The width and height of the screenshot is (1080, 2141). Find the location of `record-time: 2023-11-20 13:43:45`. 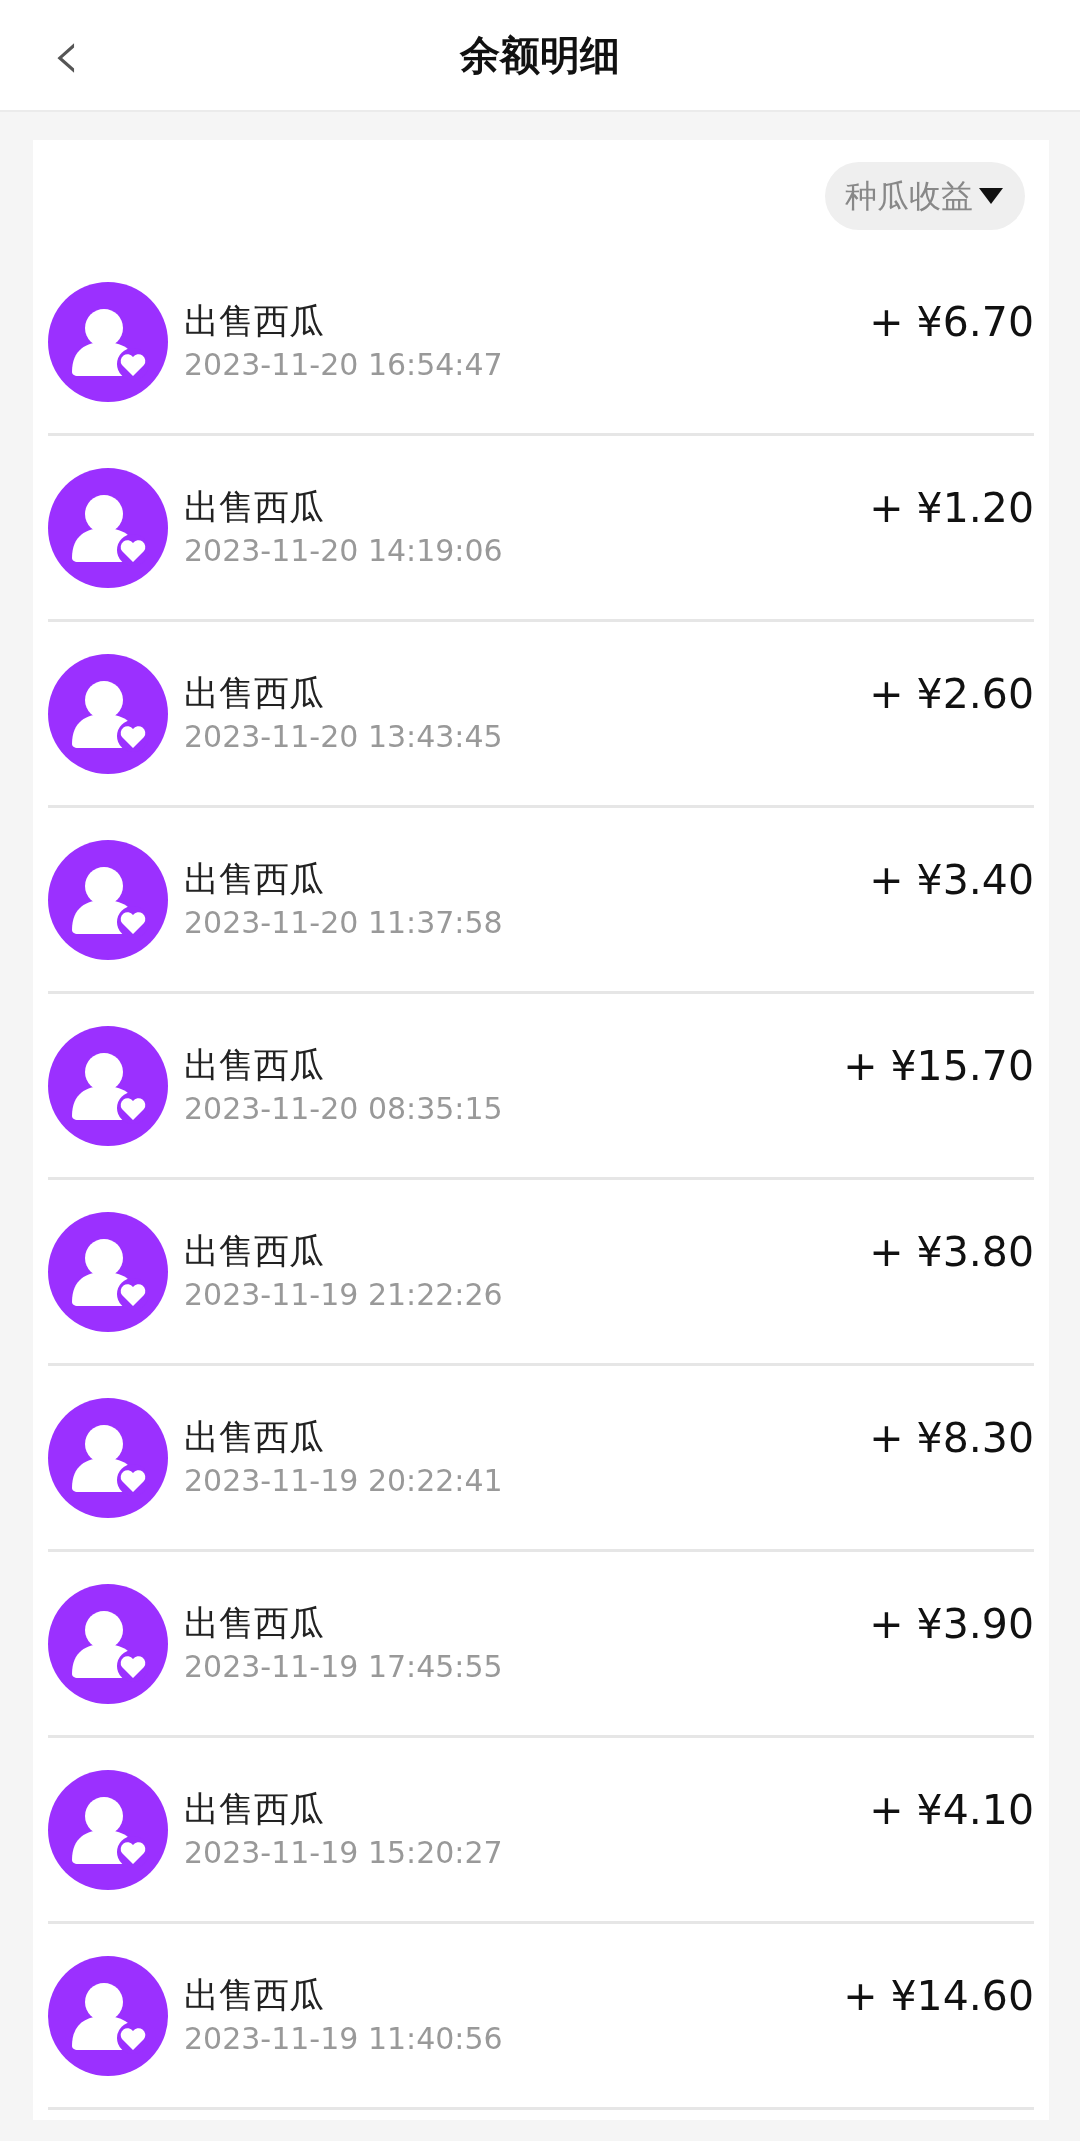

record-time: 2023-11-20 13:43:45 is located at coordinates (344, 736).